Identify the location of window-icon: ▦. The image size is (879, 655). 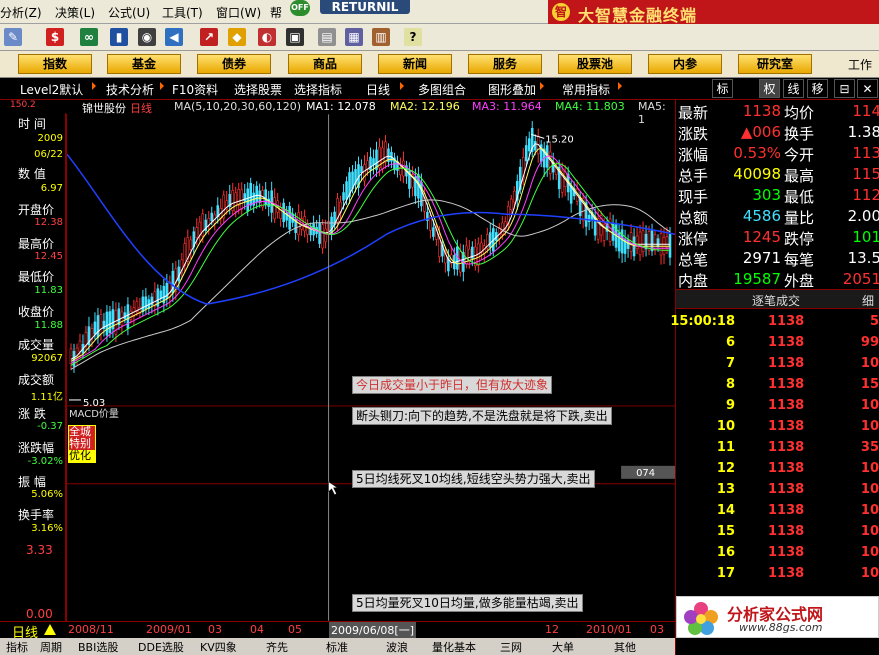
(354, 37).